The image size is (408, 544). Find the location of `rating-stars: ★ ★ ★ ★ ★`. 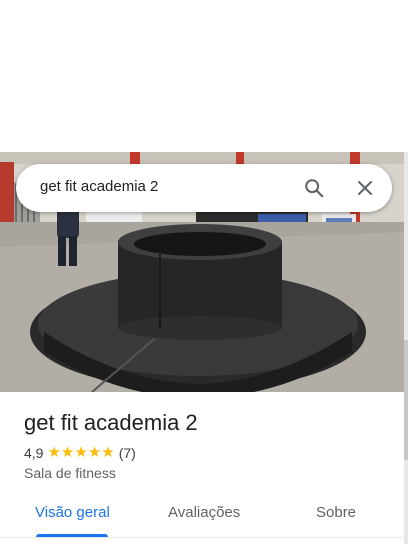

rating-stars: ★ ★ ★ ★ ★ is located at coordinates (80, 453).